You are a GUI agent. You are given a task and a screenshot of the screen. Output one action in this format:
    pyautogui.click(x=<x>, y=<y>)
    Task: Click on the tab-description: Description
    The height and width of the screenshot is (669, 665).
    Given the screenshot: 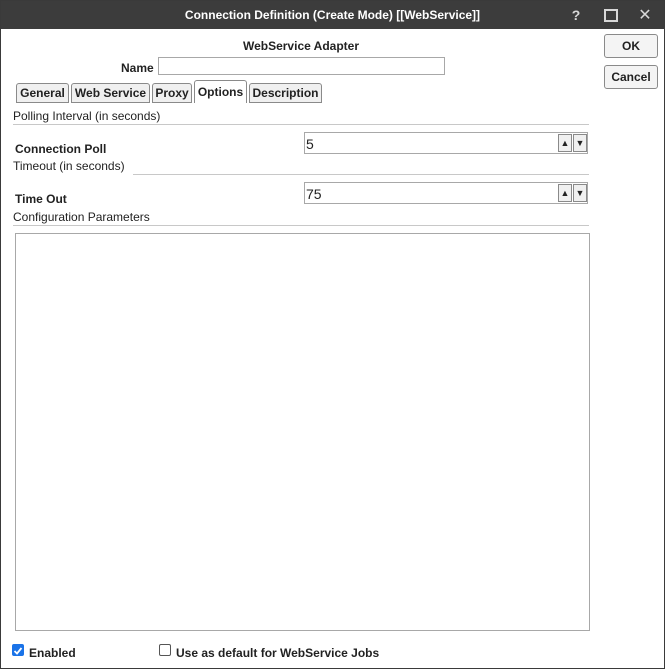 What is the action you would take?
    pyautogui.click(x=285, y=93)
    